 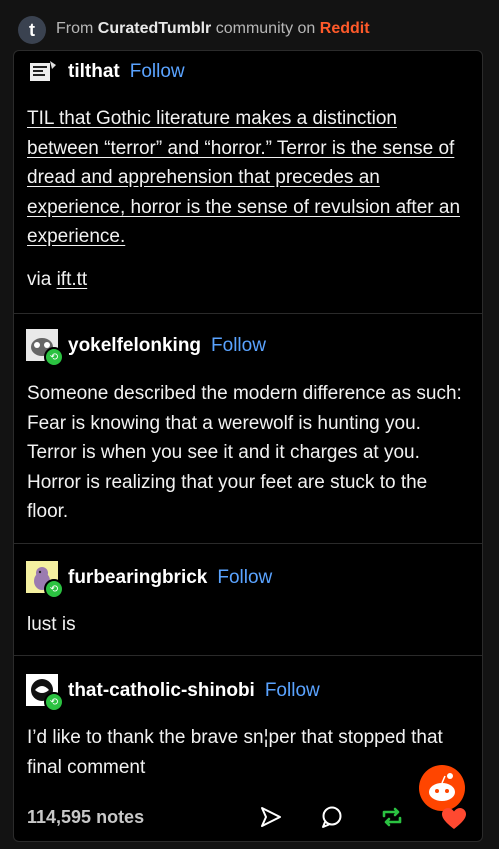 I want to click on via-label: via, so click(x=39, y=279).